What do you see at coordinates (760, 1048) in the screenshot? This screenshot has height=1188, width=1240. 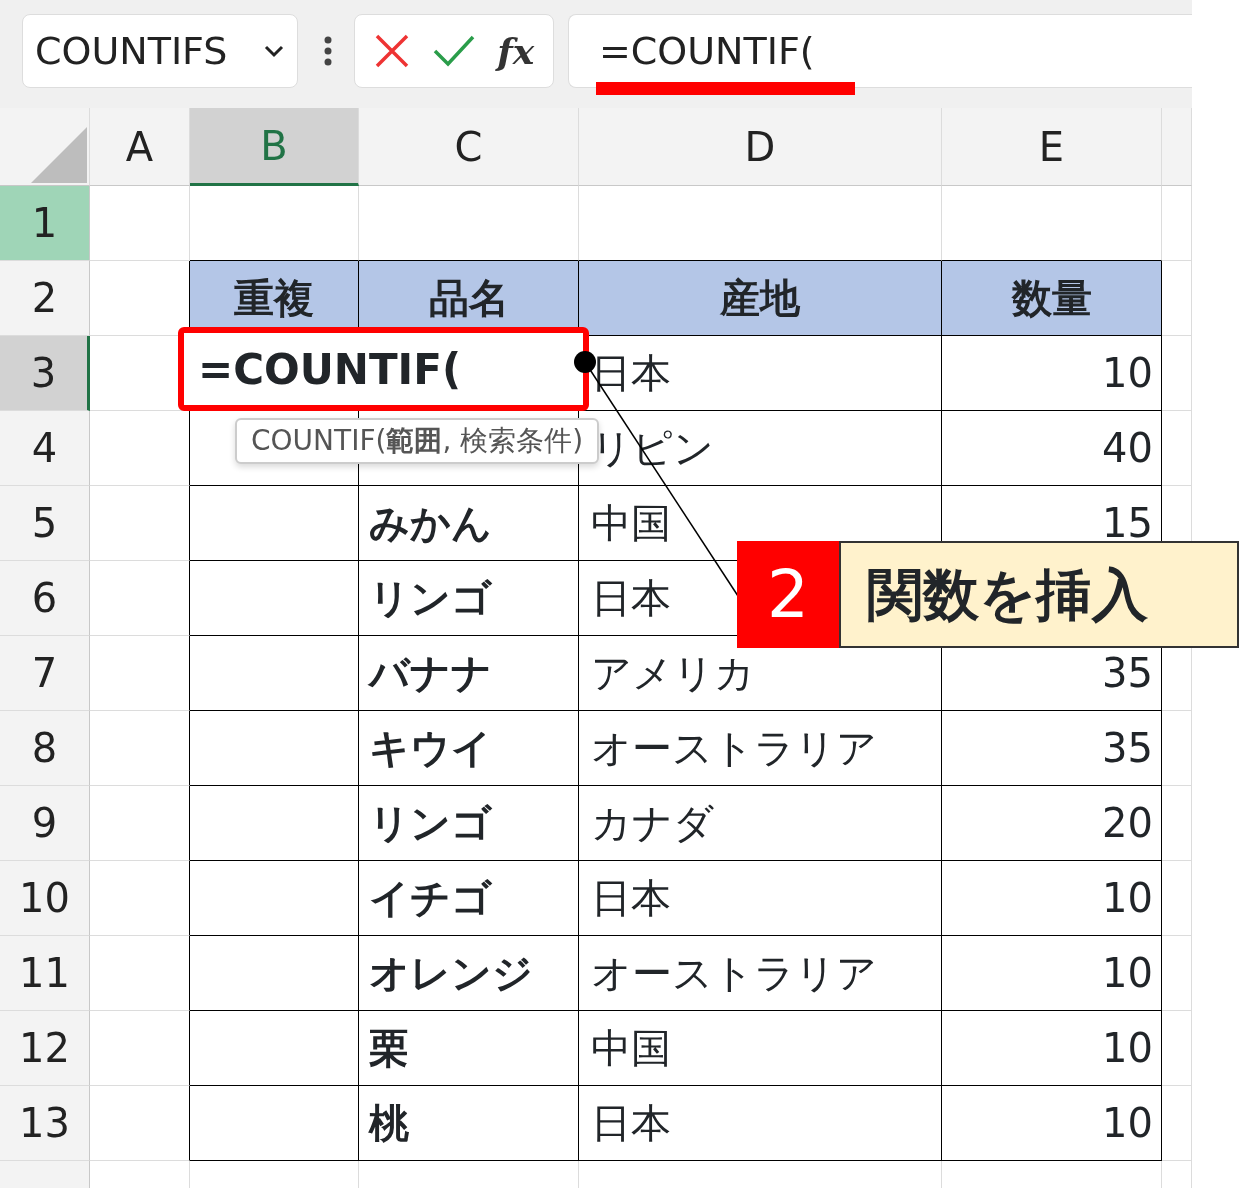 I see `table-cell: 中国` at bounding box center [760, 1048].